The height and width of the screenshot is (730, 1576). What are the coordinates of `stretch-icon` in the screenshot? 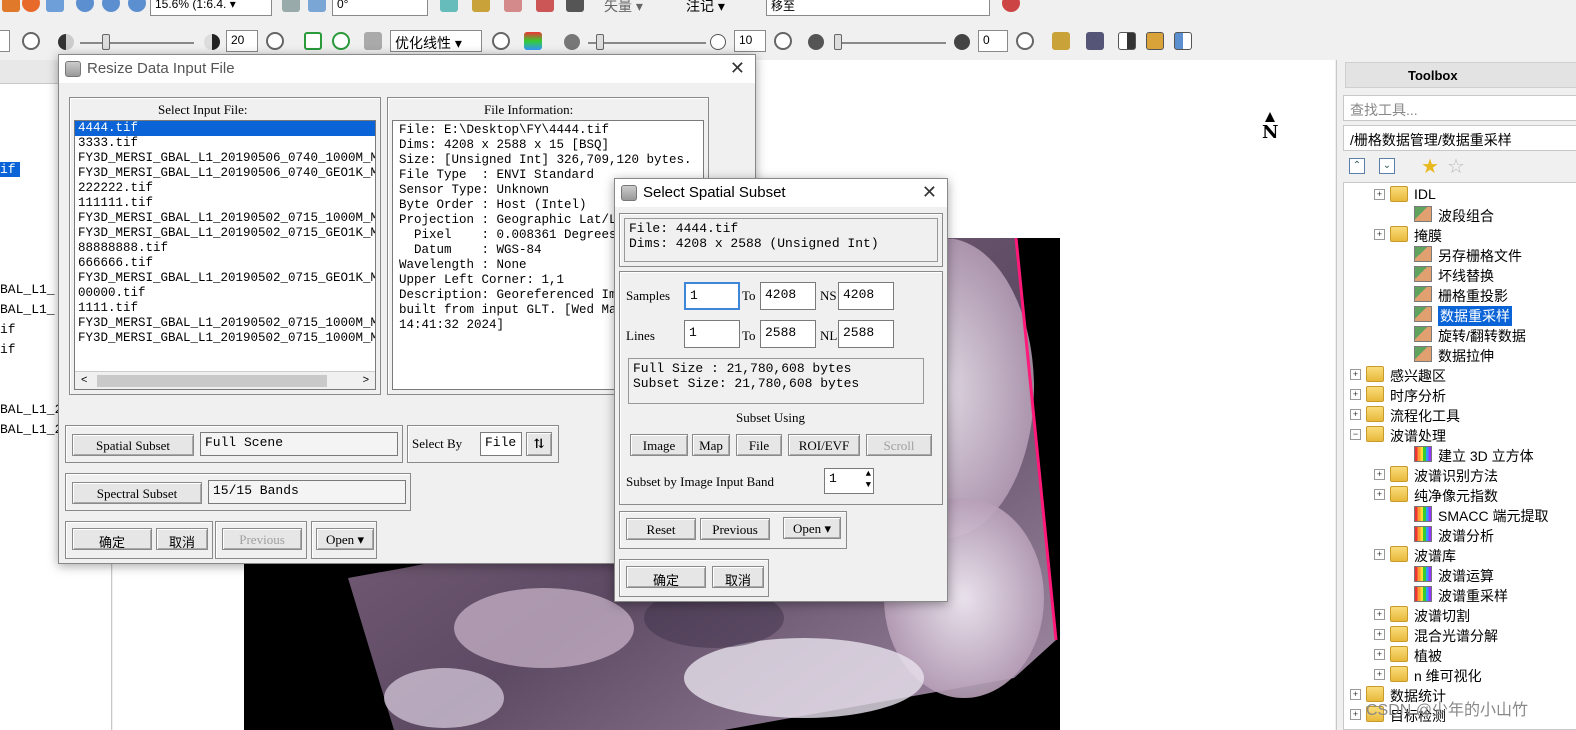 It's located at (373, 41).